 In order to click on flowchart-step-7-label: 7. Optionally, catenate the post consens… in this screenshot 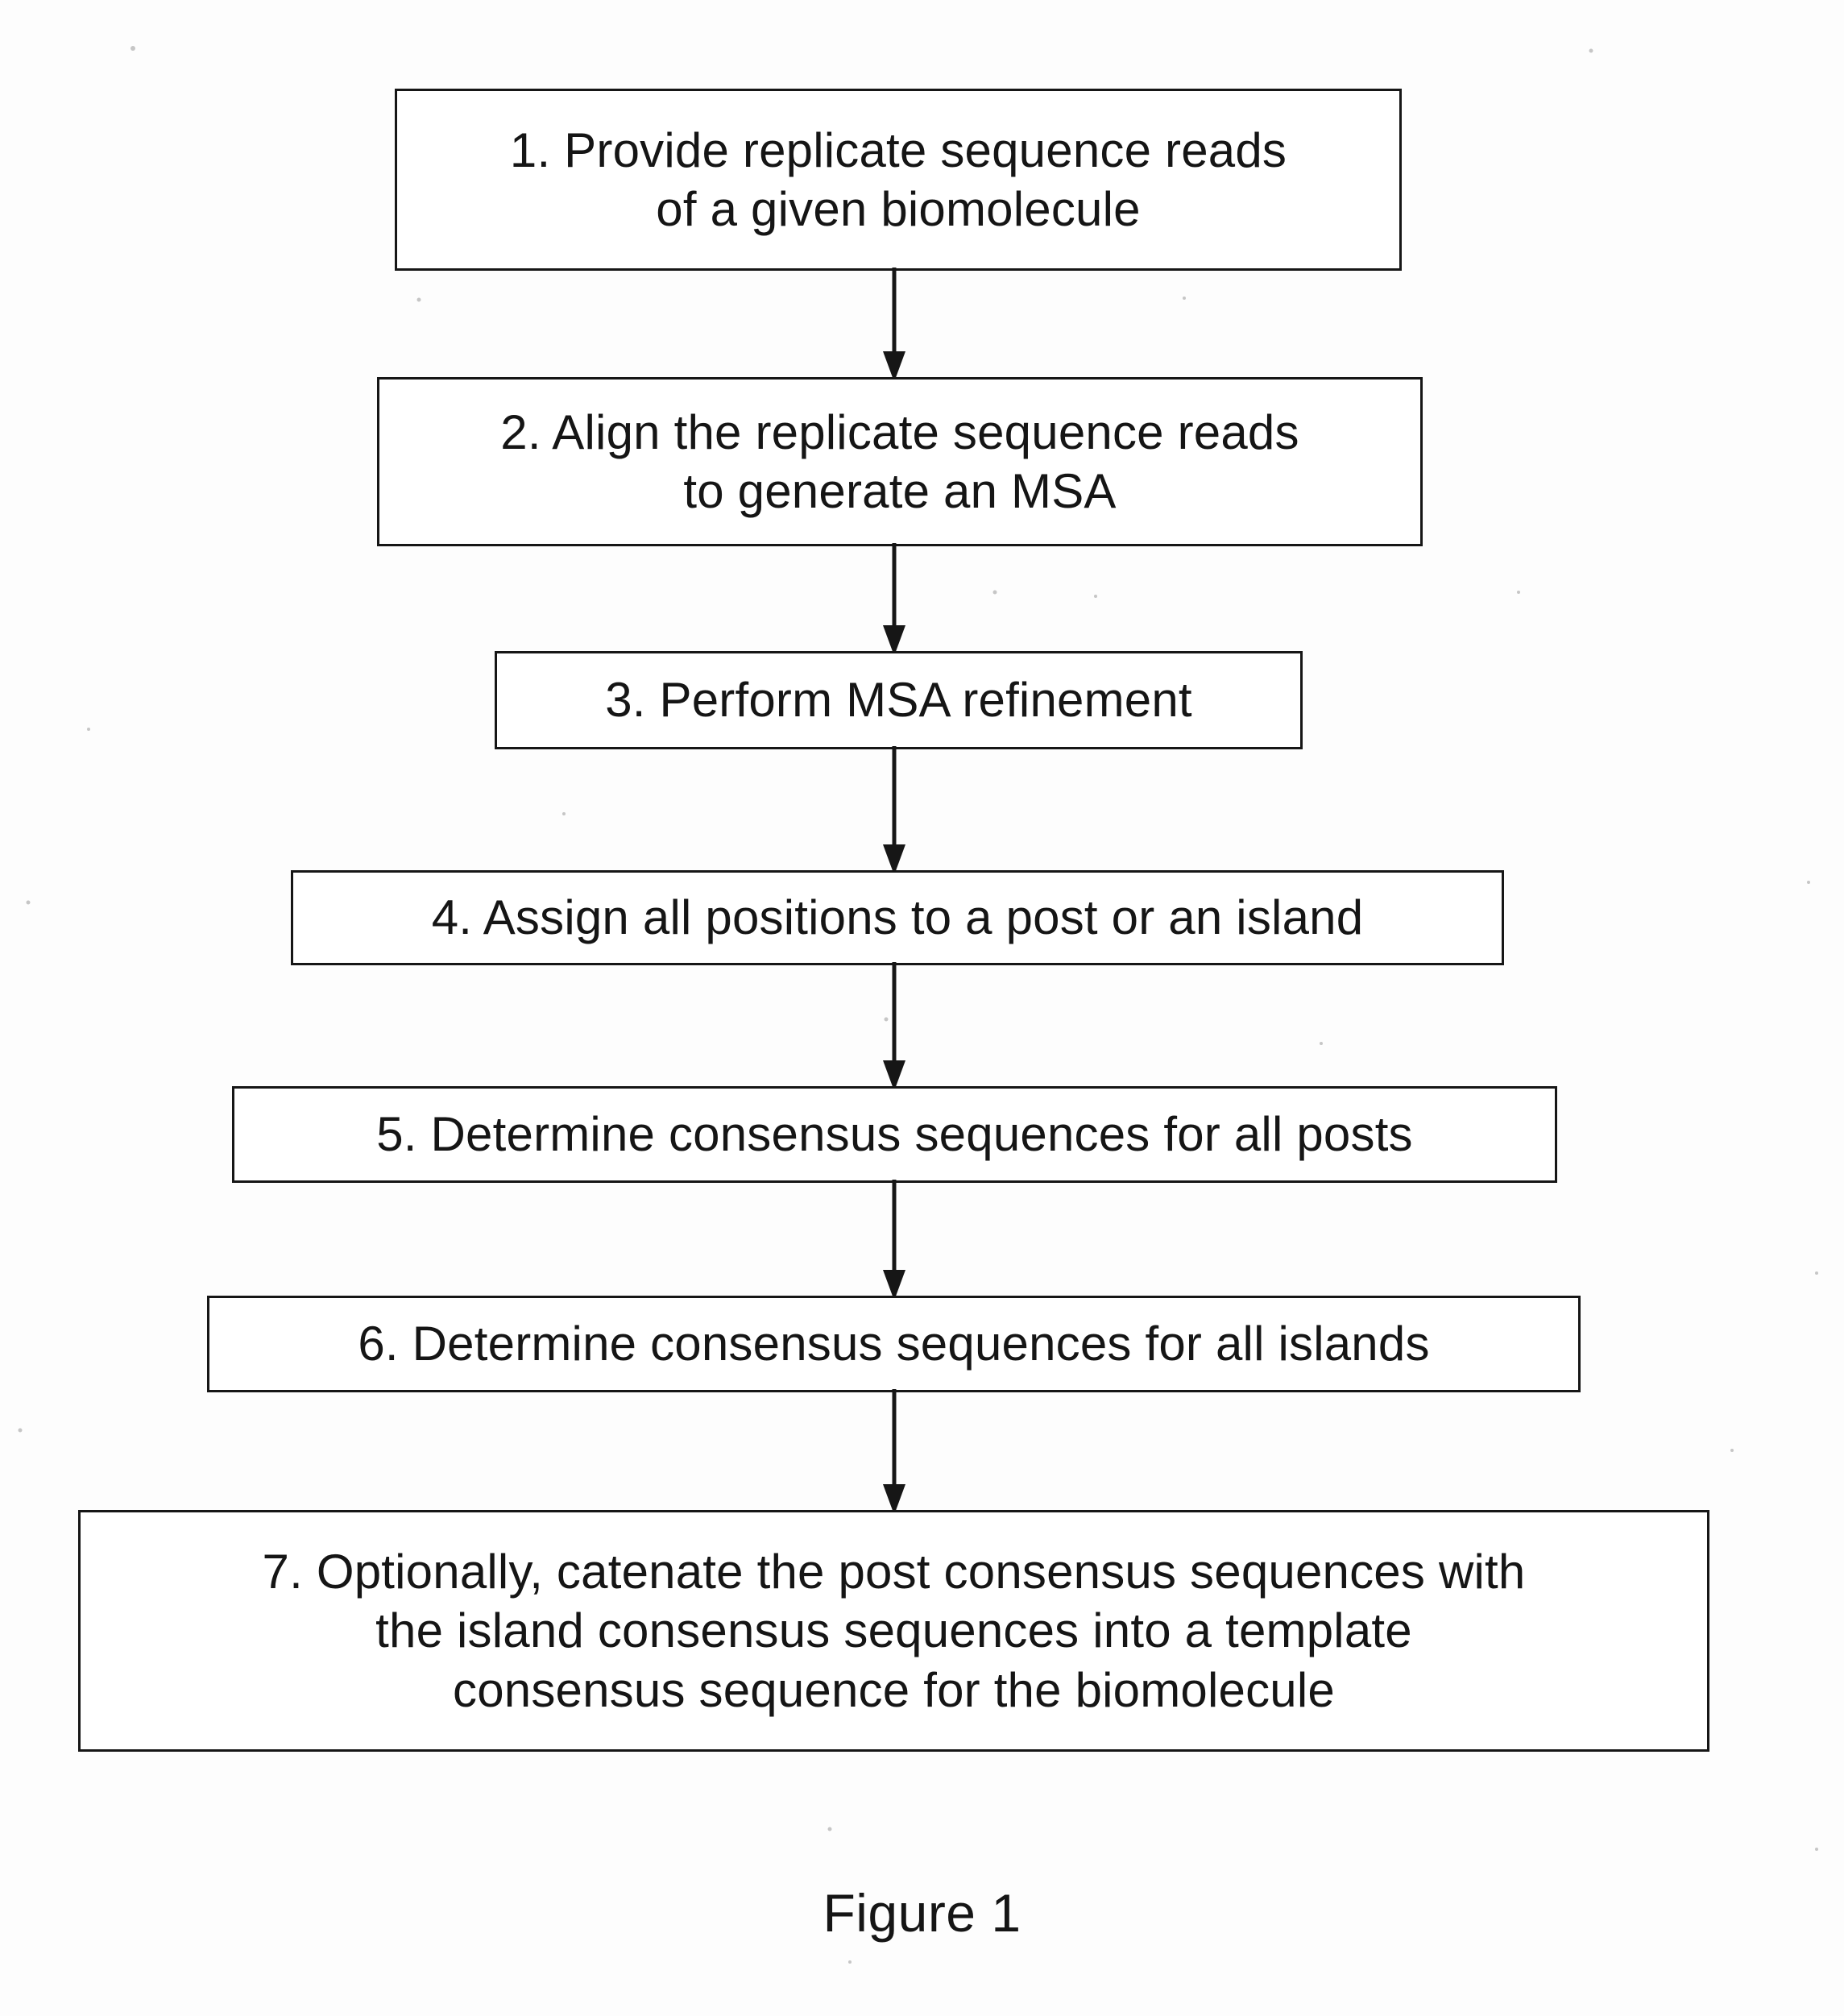, I will do `click(894, 1631)`.